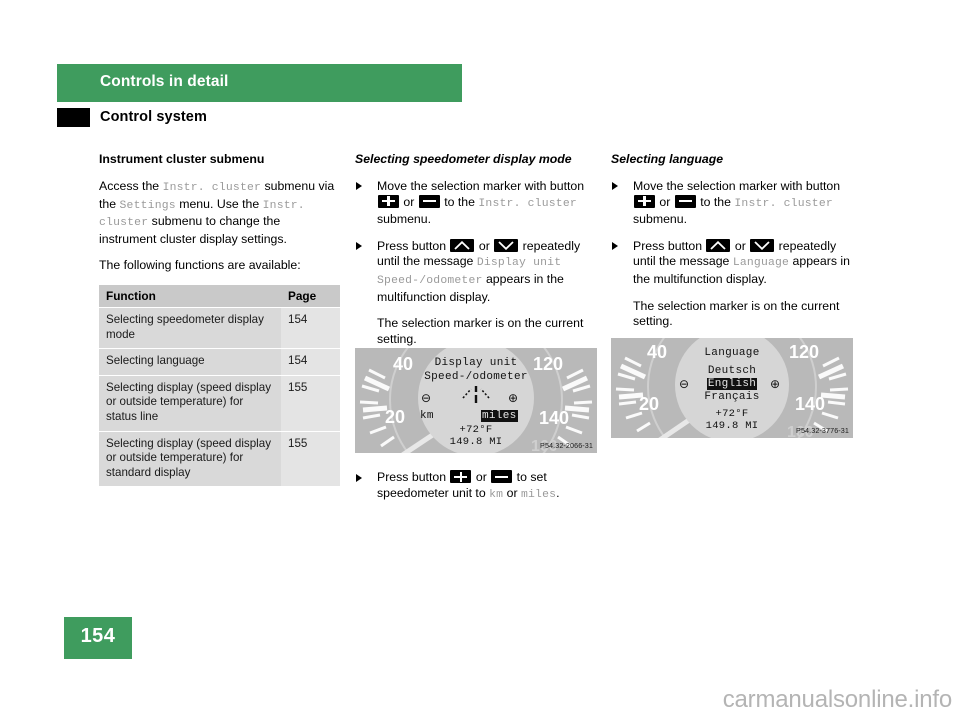 Image resolution: width=960 pixels, height=720 pixels. What do you see at coordinates (476, 377) in the screenshot?
I see `mfd-line-2: Speed-/odometer` at bounding box center [476, 377].